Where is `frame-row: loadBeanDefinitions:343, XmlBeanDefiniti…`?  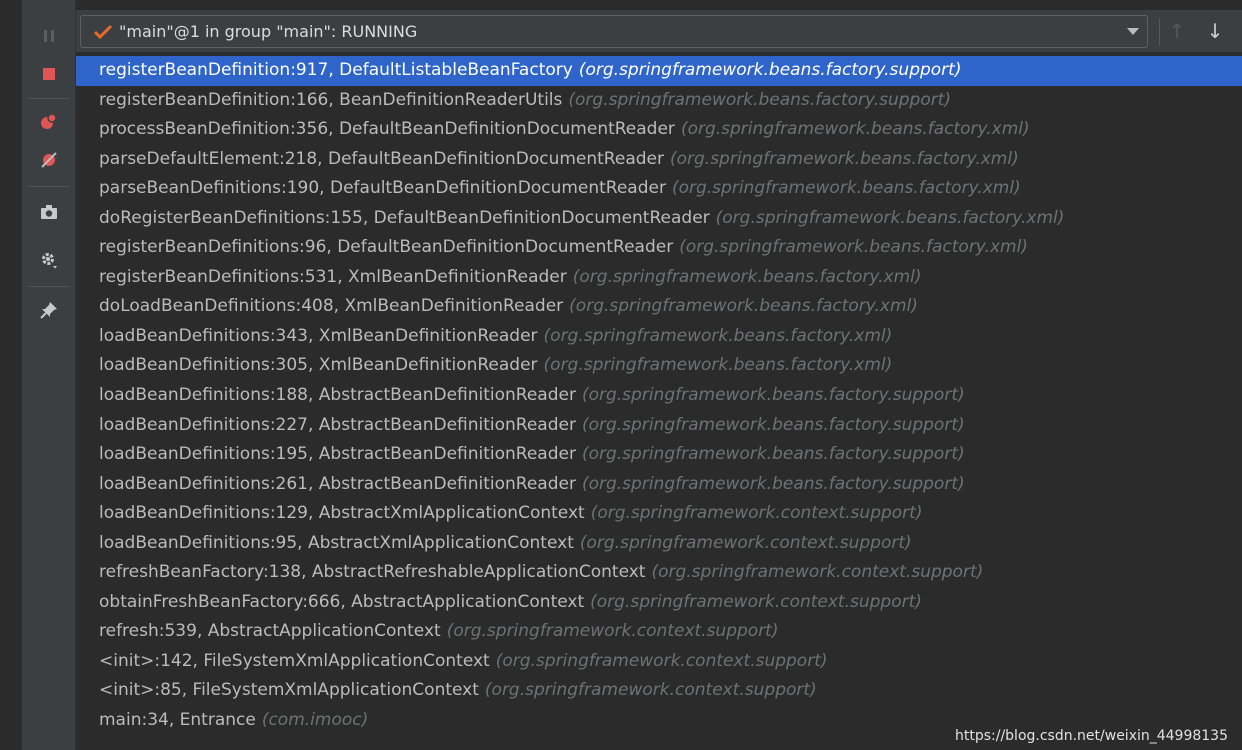 frame-row: loadBeanDefinitions:343, XmlBeanDefiniti… is located at coordinates (659, 337).